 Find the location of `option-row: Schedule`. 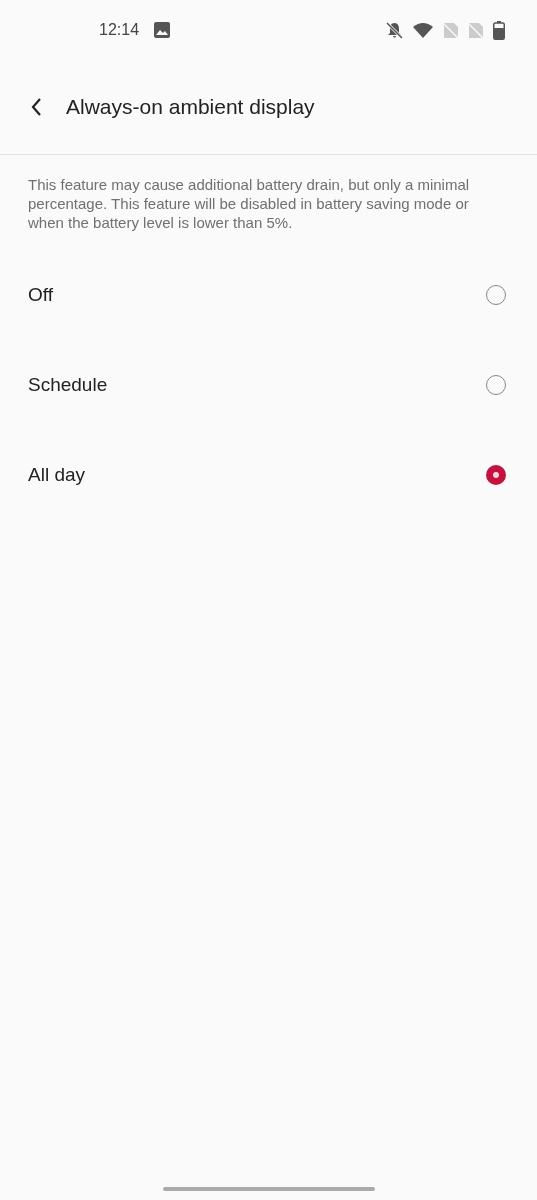

option-row: Schedule is located at coordinates (268, 385).